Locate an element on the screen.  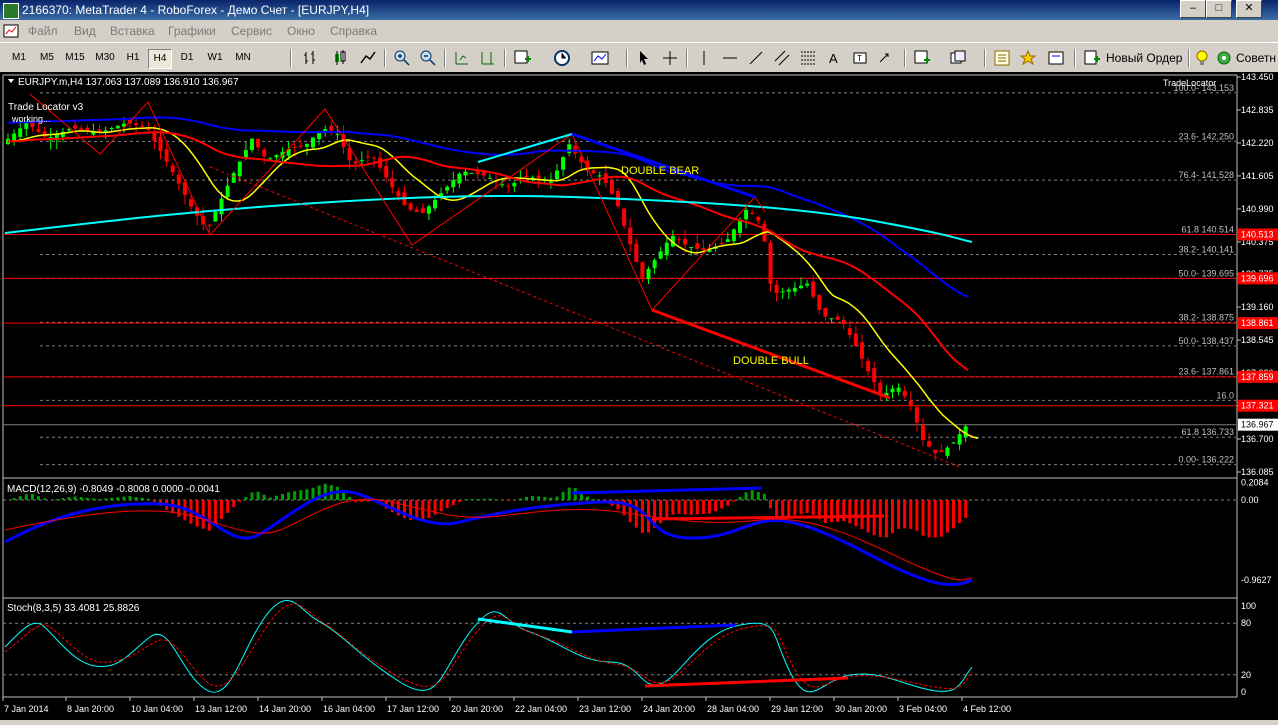
crosshair-icon is located at coordinates (670, 58).